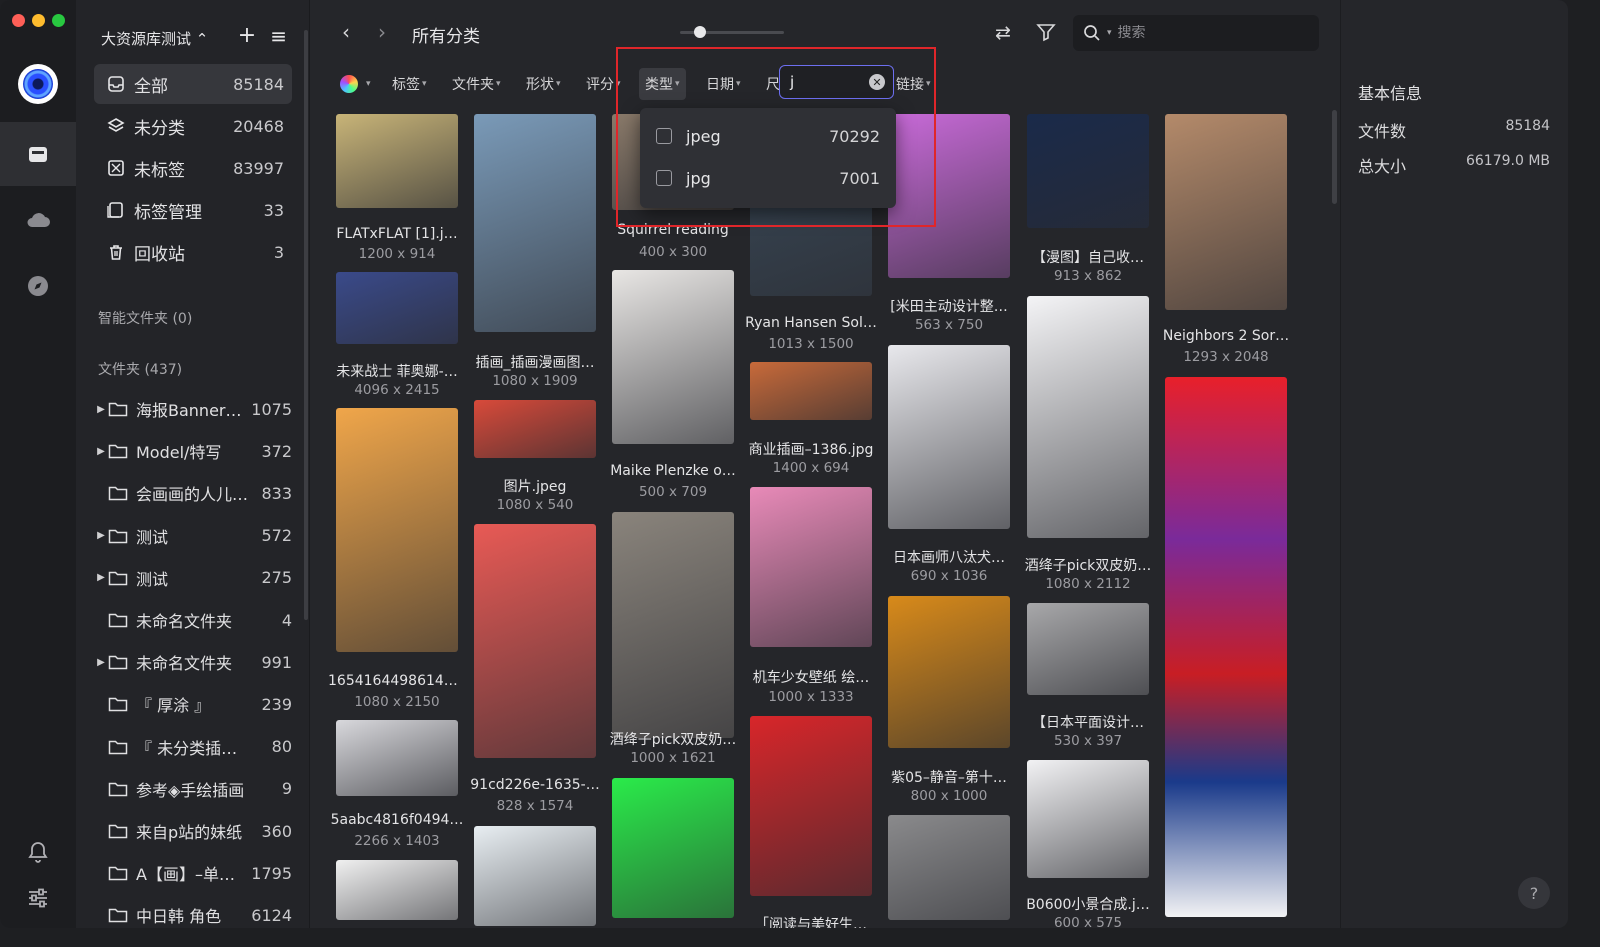 This screenshot has height=947, width=1600. I want to click on close-window-button, so click(18, 20).